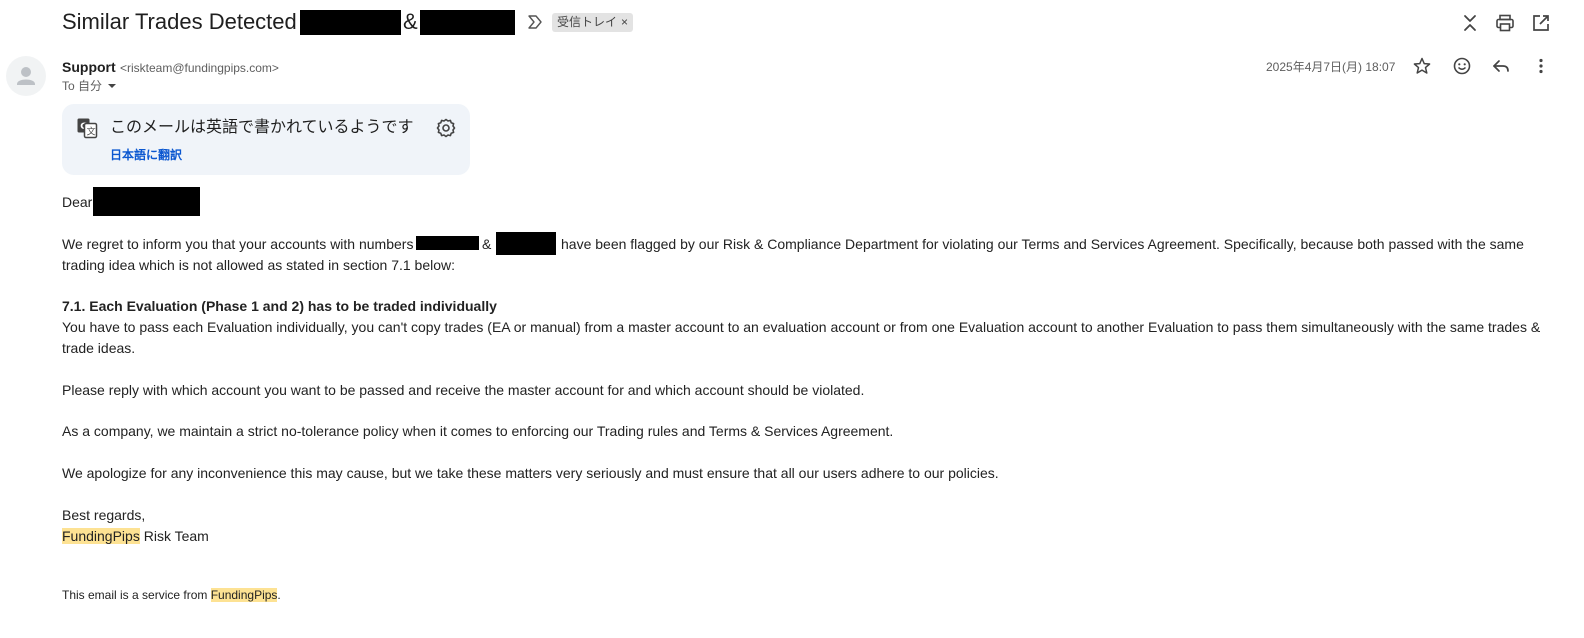 The height and width of the screenshot is (638, 1584). What do you see at coordinates (101, 536) in the screenshot?
I see `signature-brand: FundingPips` at bounding box center [101, 536].